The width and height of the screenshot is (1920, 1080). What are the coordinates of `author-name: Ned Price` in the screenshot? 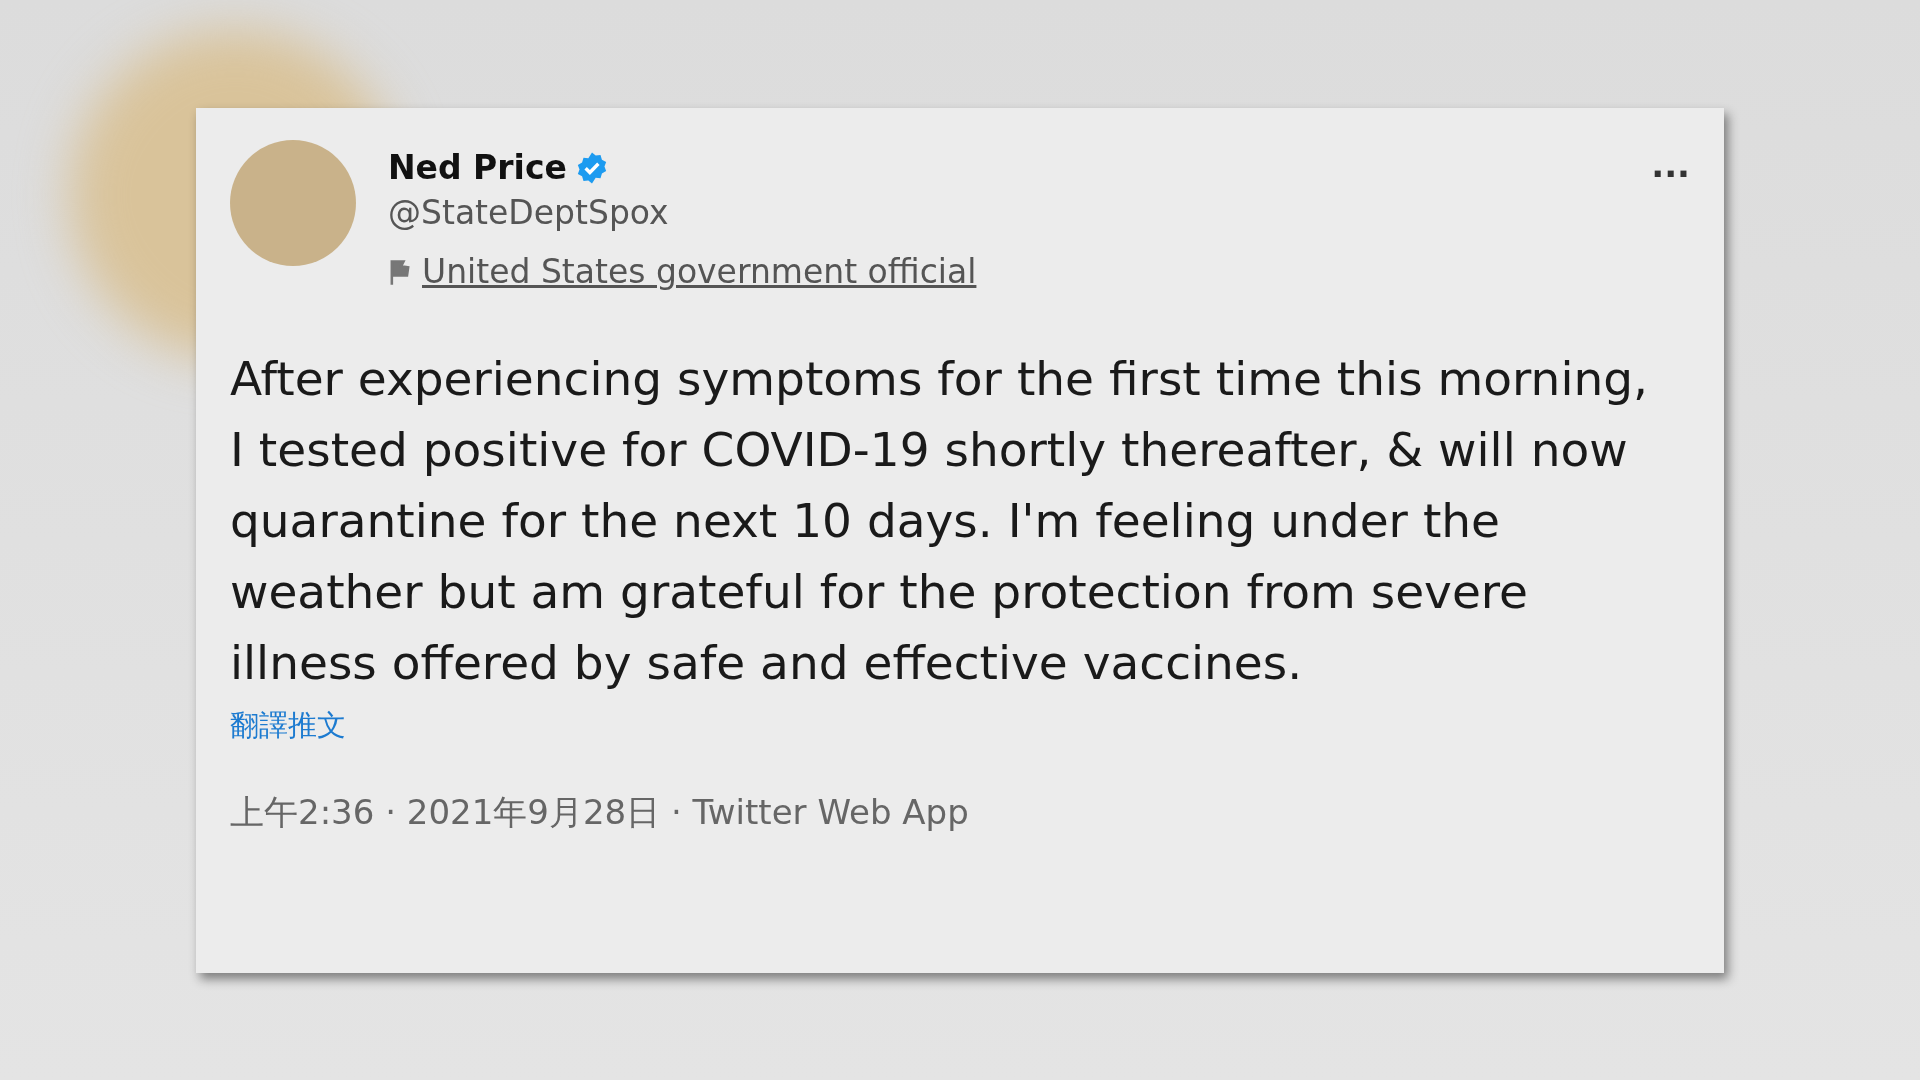 It's located at (477, 167).